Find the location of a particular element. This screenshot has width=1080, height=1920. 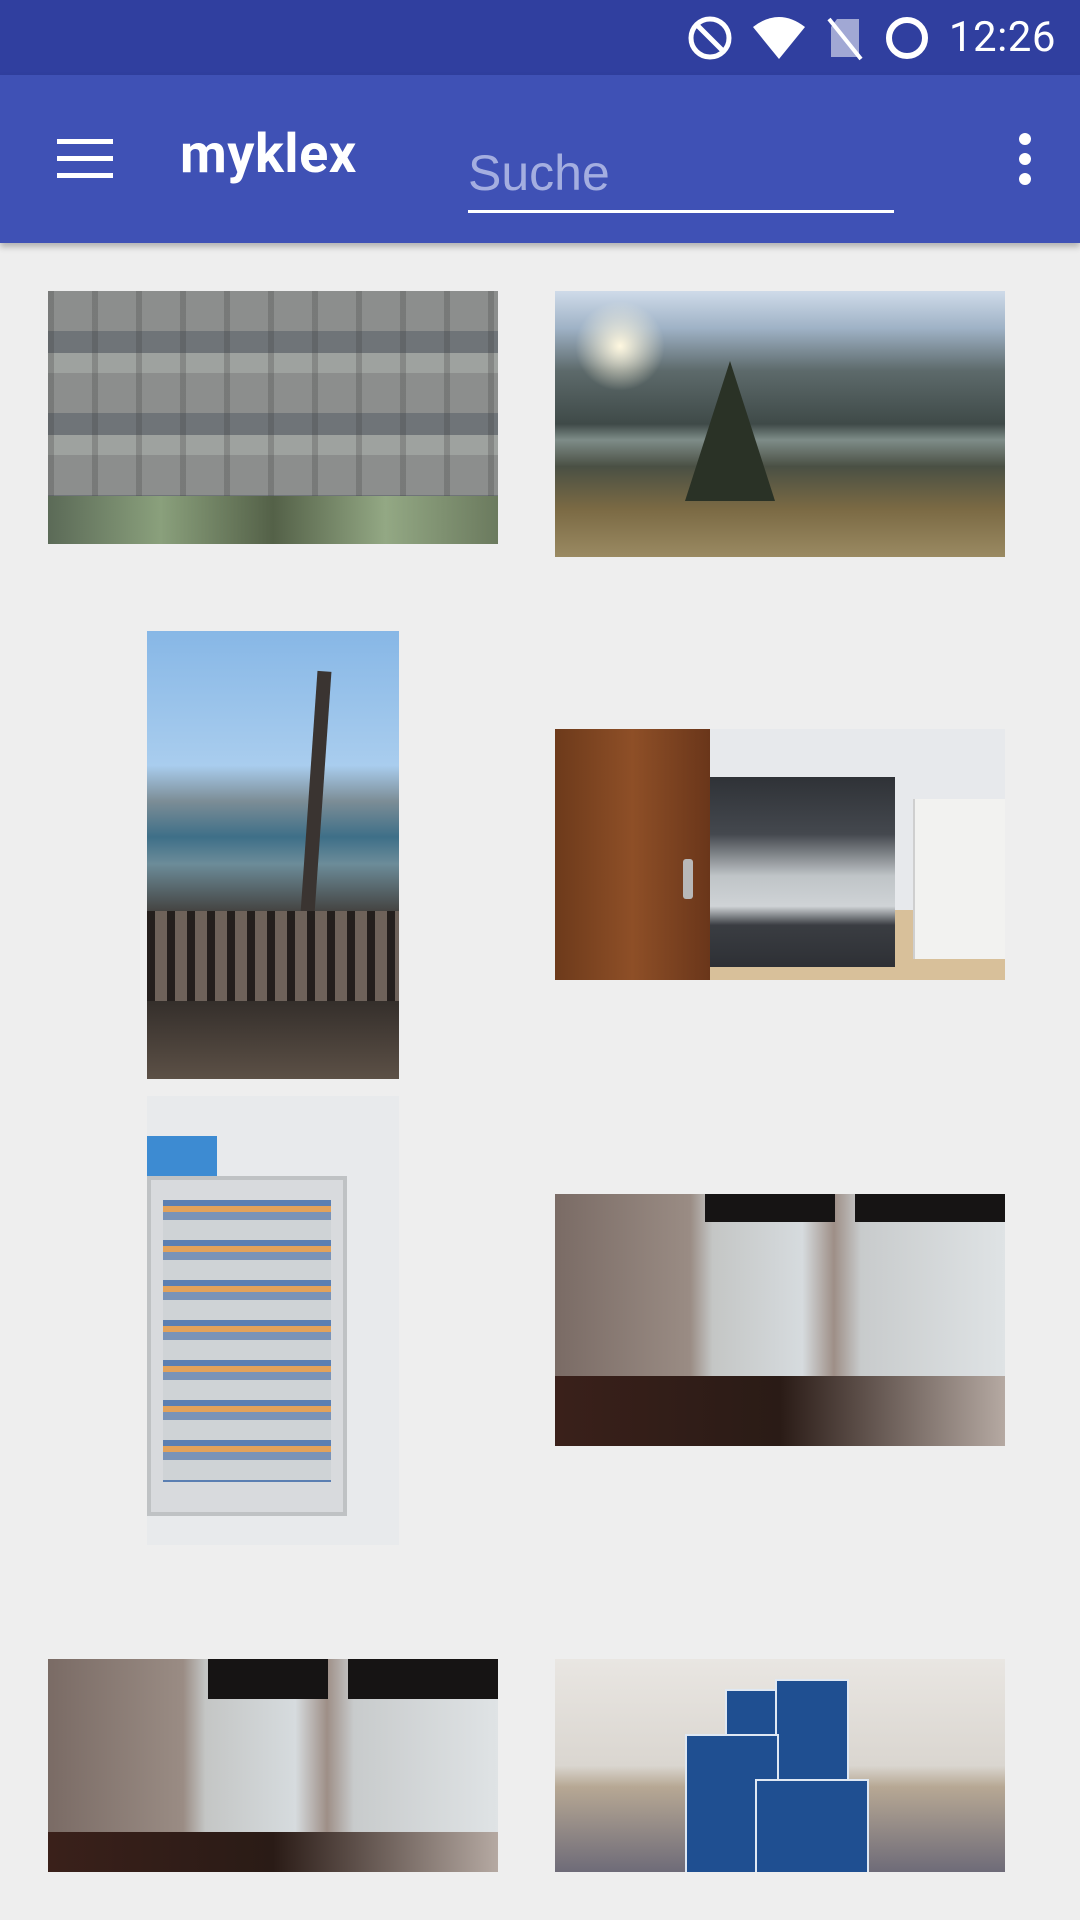

status-time: 12:26 is located at coordinates (1002, 37).